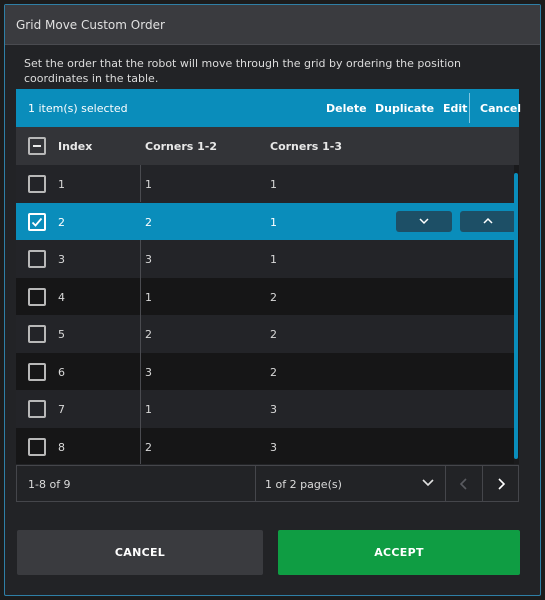 The image size is (545, 600). I want to click on edit-button: Edit, so click(455, 108).